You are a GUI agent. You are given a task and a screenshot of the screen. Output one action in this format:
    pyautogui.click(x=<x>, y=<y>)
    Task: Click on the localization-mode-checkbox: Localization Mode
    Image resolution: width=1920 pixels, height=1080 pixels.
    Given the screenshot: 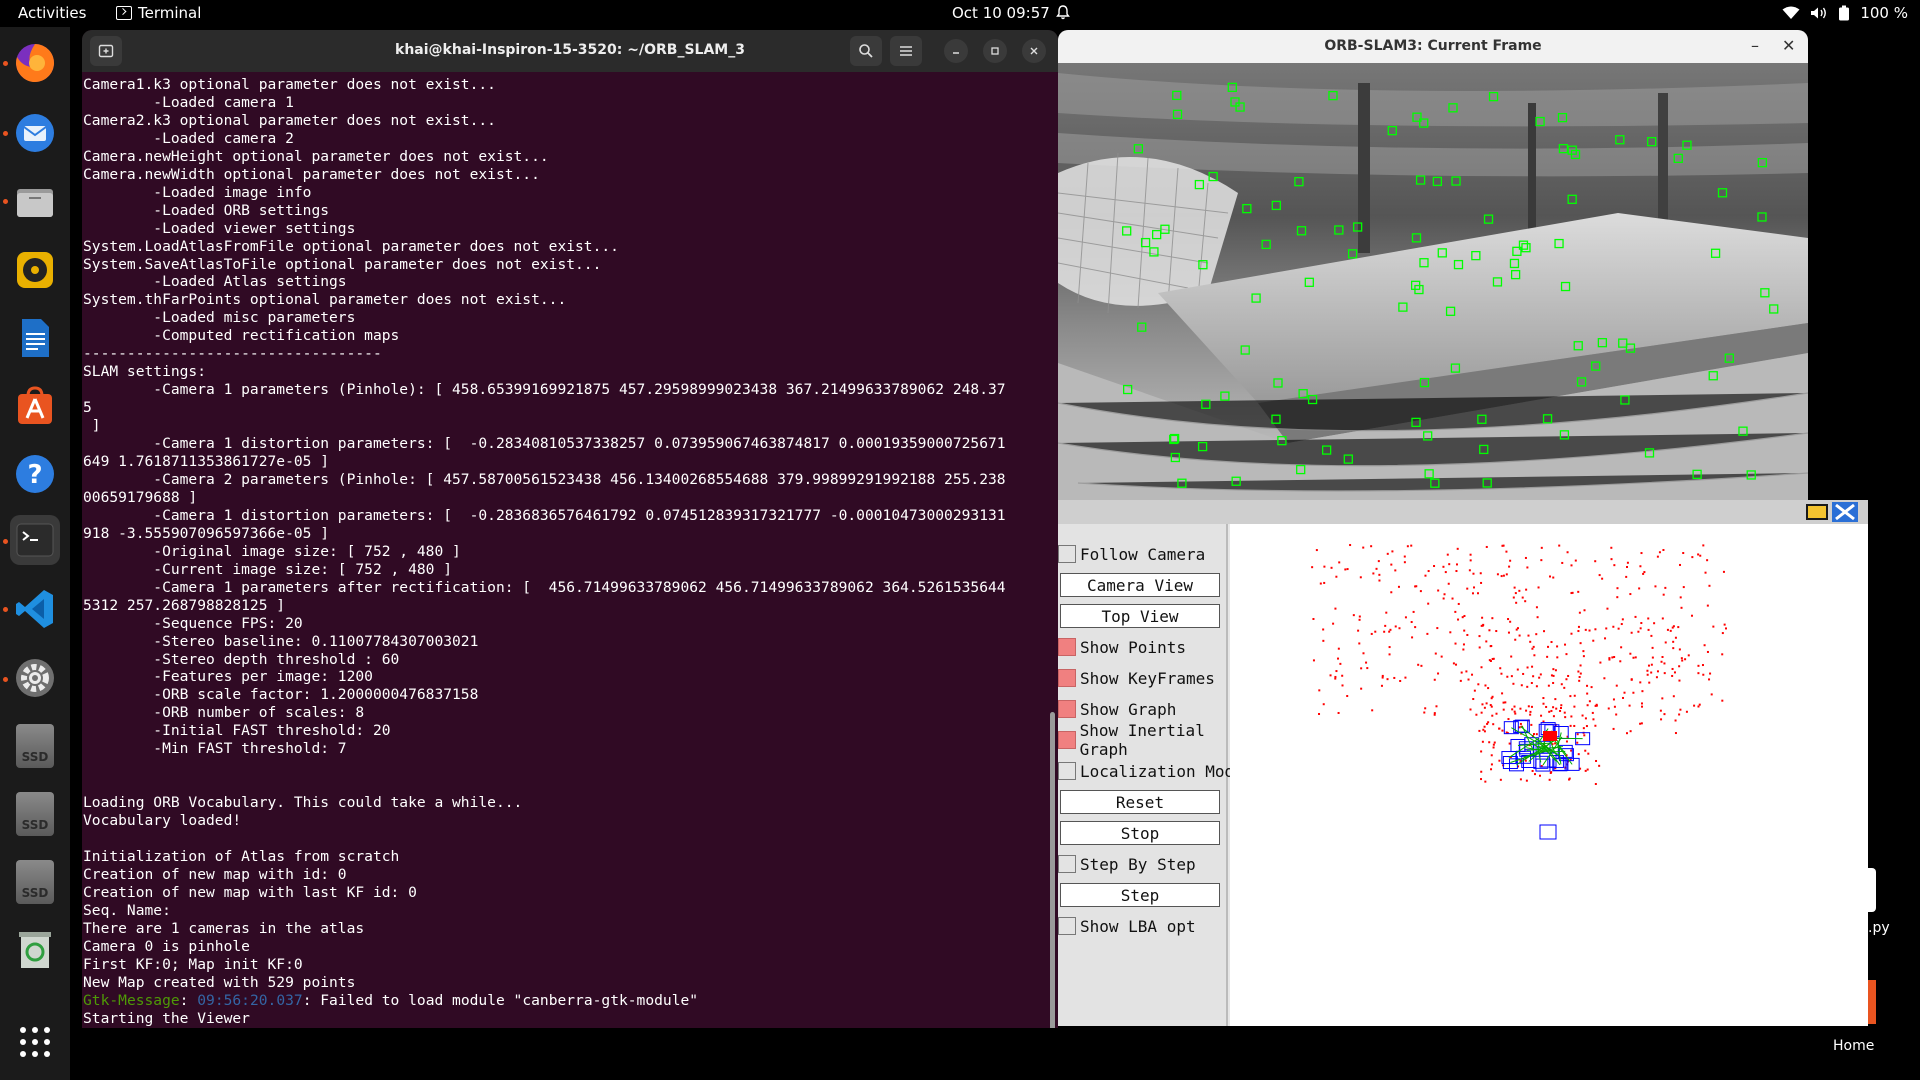 What is the action you would take?
    pyautogui.click(x=1158, y=771)
    